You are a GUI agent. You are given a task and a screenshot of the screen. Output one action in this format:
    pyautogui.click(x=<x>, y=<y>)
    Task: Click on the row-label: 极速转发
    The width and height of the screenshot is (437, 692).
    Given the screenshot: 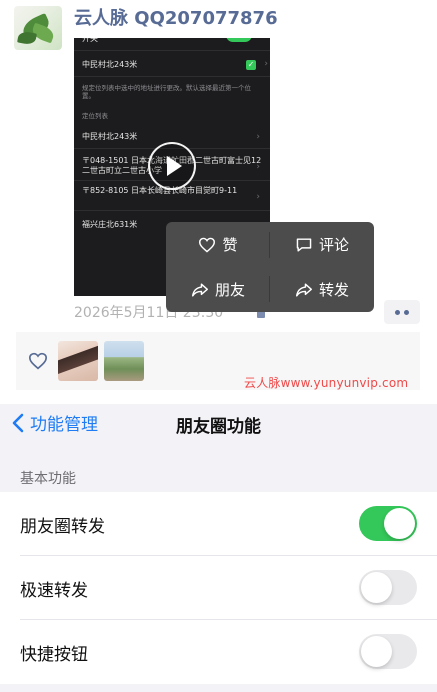 What is the action you would take?
    pyautogui.click(x=54, y=591)
    